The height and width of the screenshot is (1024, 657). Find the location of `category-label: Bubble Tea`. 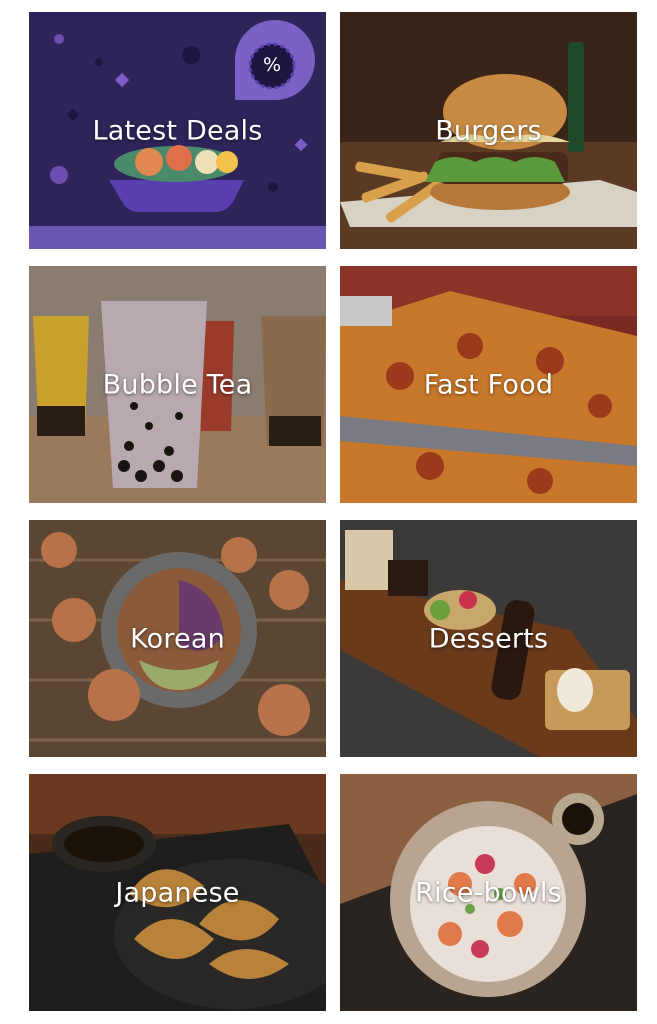

category-label: Bubble Tea is located at coordinates (177, 384).